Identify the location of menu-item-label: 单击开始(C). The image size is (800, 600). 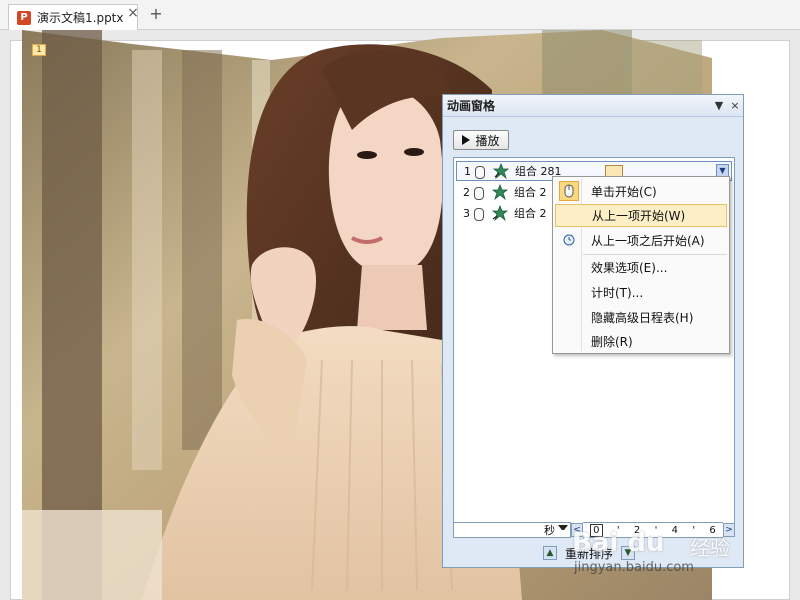
(624, 192).